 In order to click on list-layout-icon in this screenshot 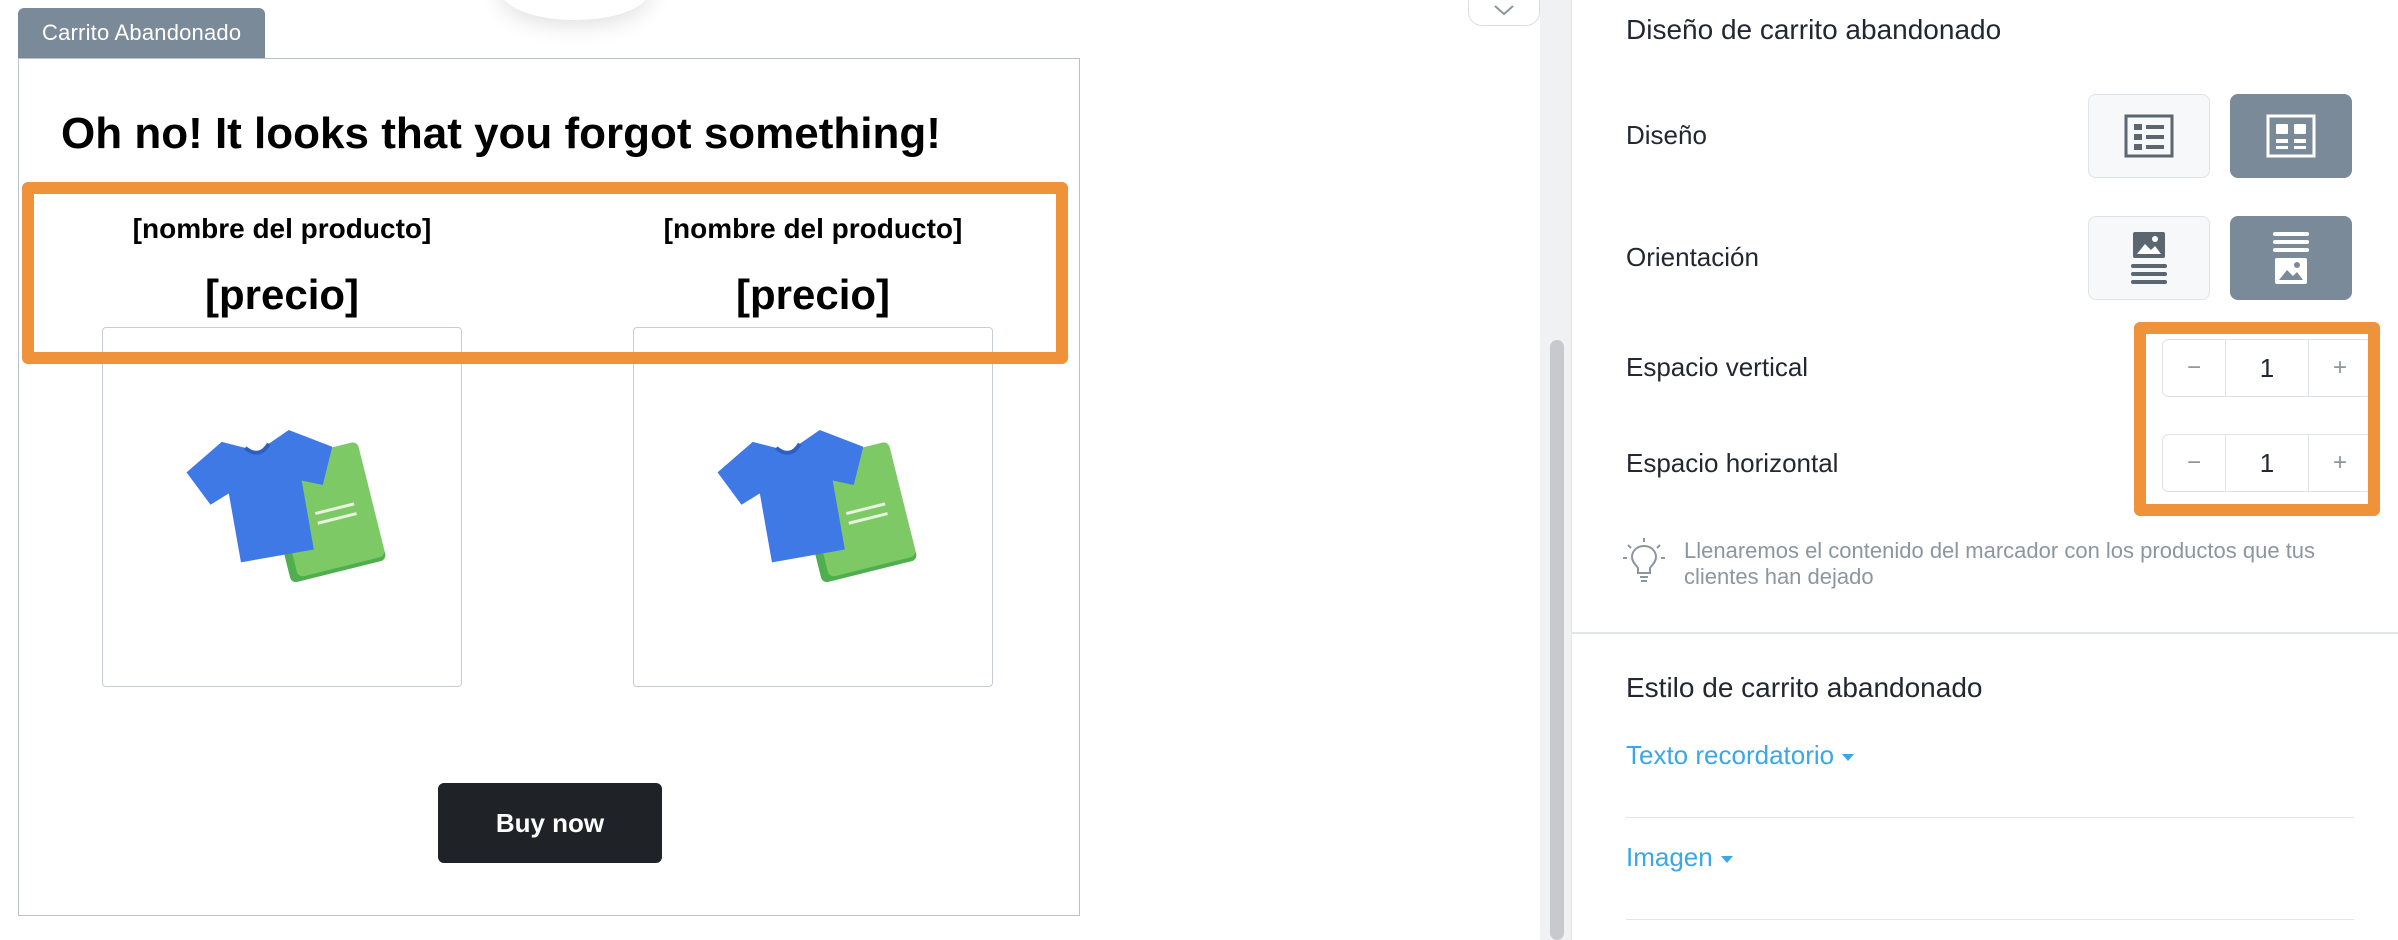, I will do `click(2149, 136)`.